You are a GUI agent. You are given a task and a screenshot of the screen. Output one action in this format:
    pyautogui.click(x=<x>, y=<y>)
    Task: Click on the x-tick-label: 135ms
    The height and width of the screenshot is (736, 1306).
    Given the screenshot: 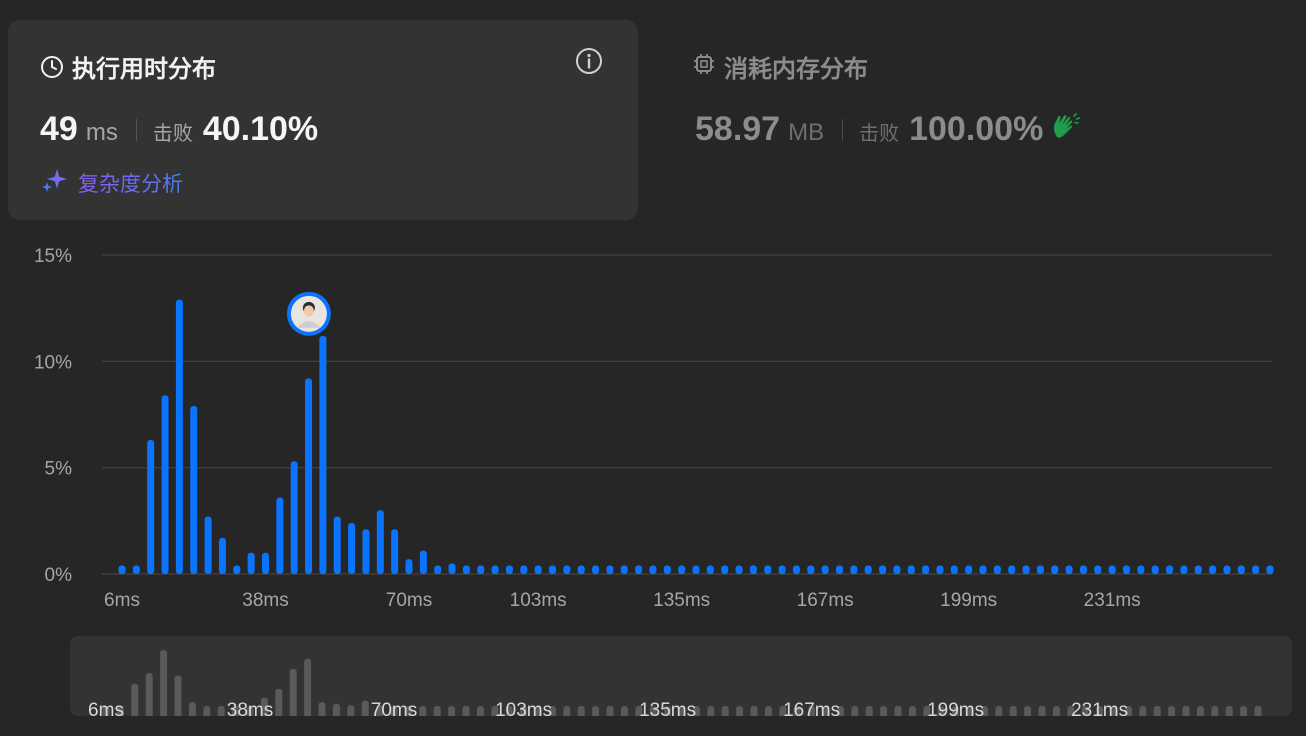 What is the action you would take?
    pyautogui.click(x=681, y=600)
    